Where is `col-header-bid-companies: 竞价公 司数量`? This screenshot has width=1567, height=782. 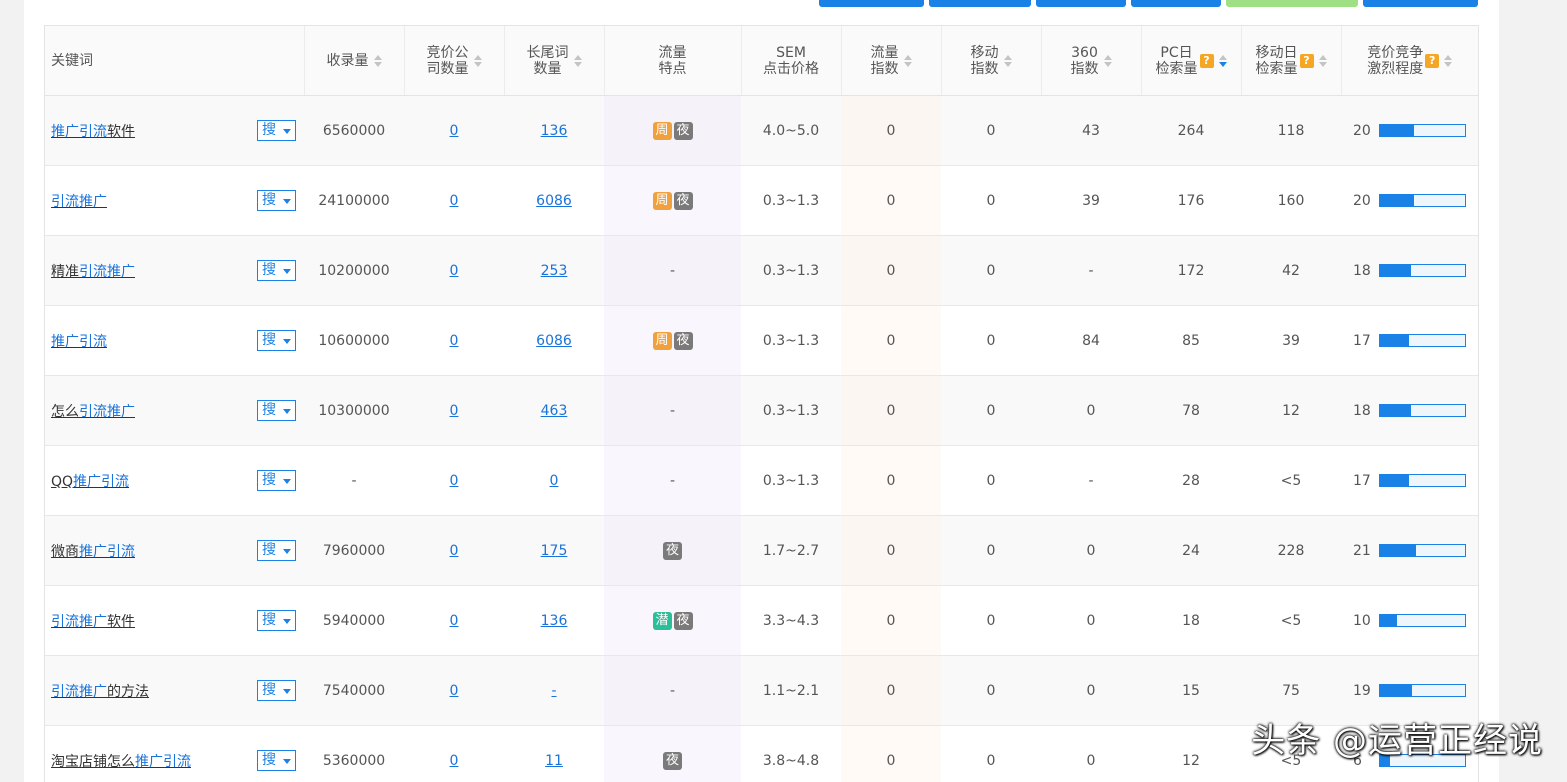
col-header-bid-companies: 竞价公 司数量 is located at coordinates (454, 61).